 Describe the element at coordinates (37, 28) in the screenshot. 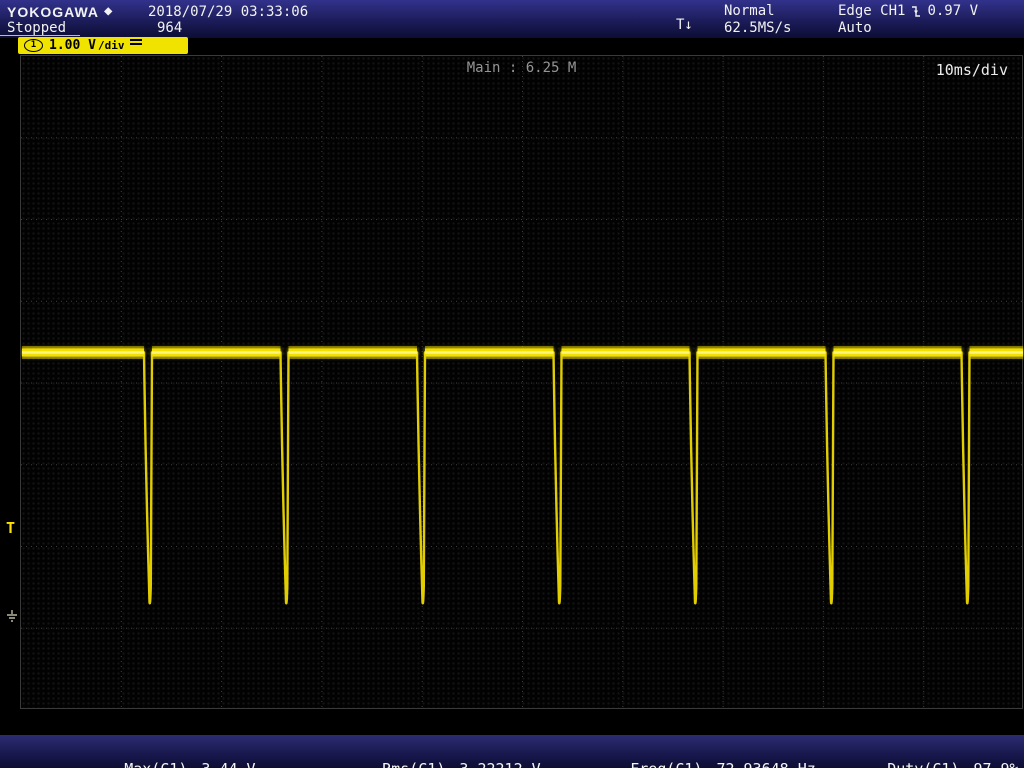

I see `acquisition-status: Stopped` at that location.